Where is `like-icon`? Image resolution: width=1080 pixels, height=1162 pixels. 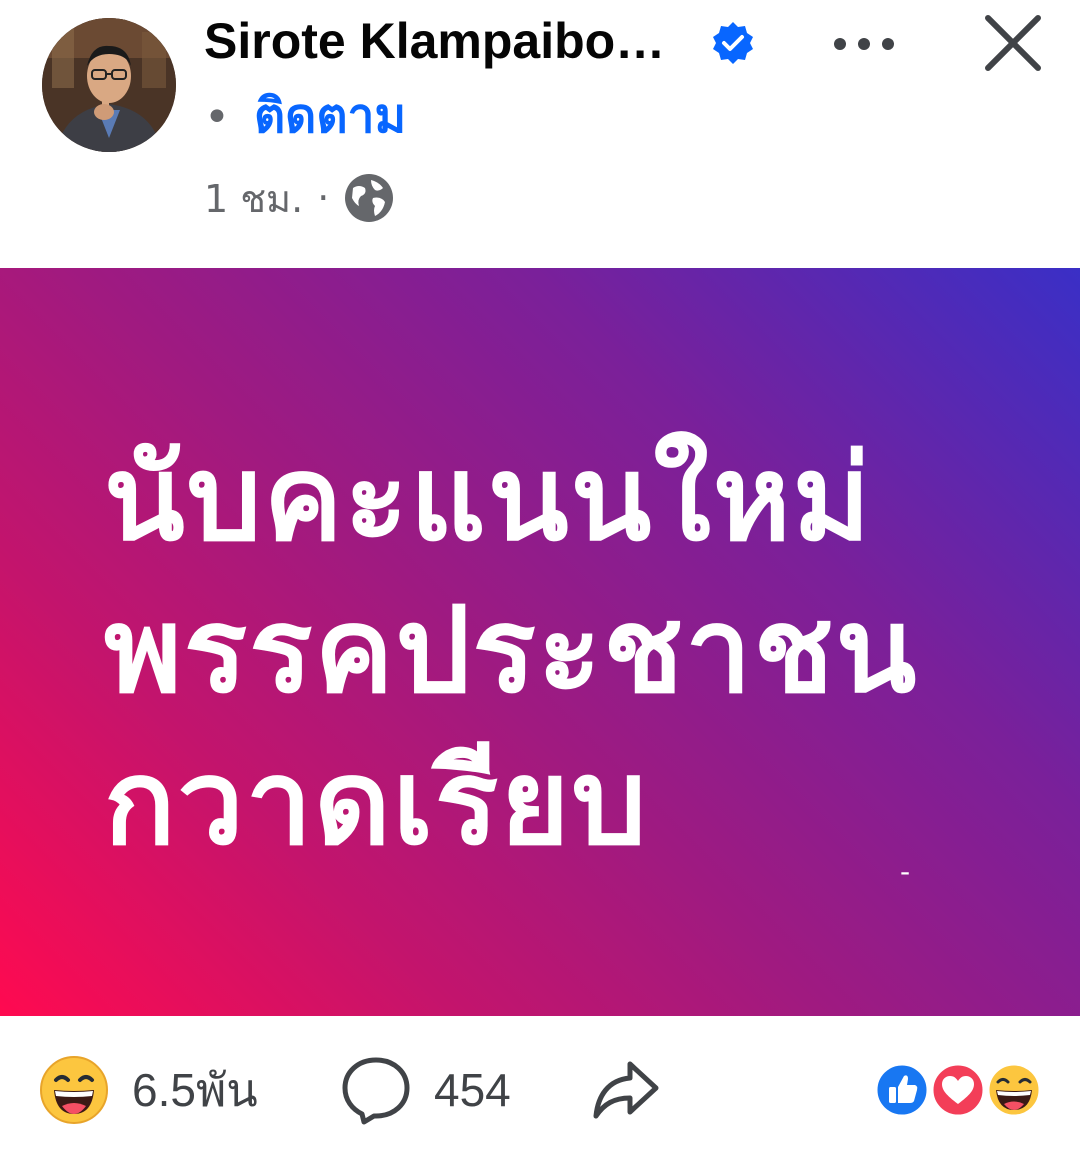
like-icon is located at coordinates (902, 1090).